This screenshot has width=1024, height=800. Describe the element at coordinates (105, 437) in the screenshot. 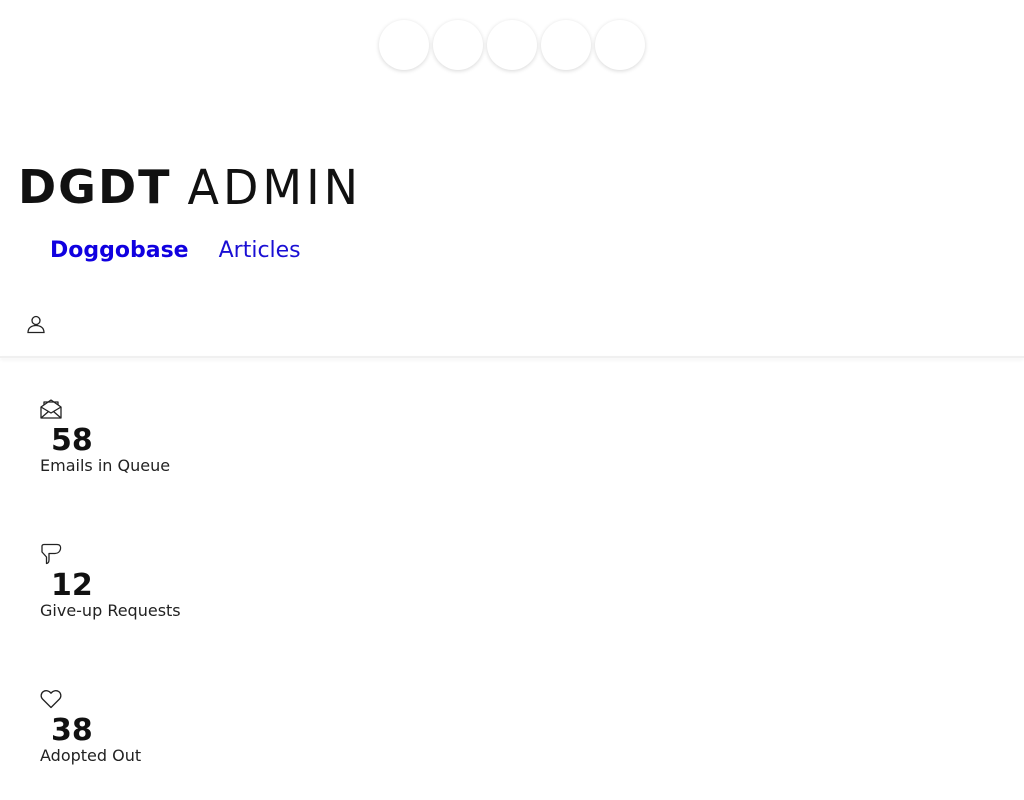

I see `stat-emails-in-queue: 58 Emails in Queue` at that location.